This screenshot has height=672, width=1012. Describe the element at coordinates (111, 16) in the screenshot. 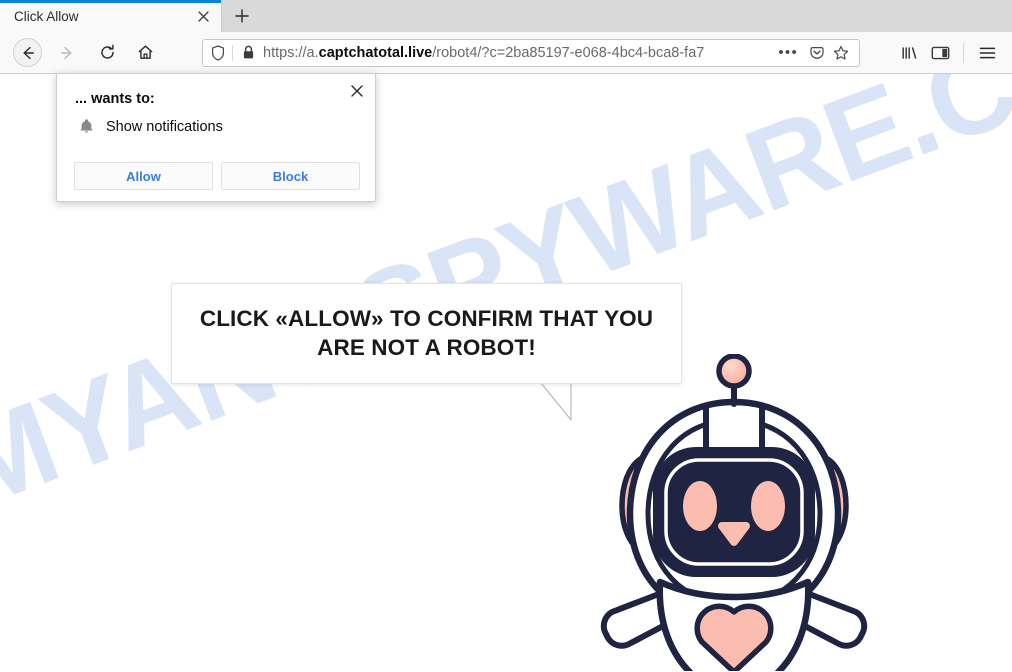

I see `tab-click-allow: Click Allow` at that location.